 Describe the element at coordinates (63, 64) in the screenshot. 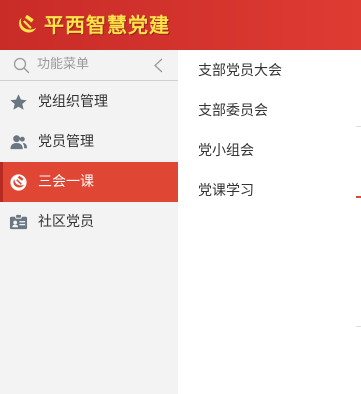

I see `search-placeholder: 功能菜单` at that location.